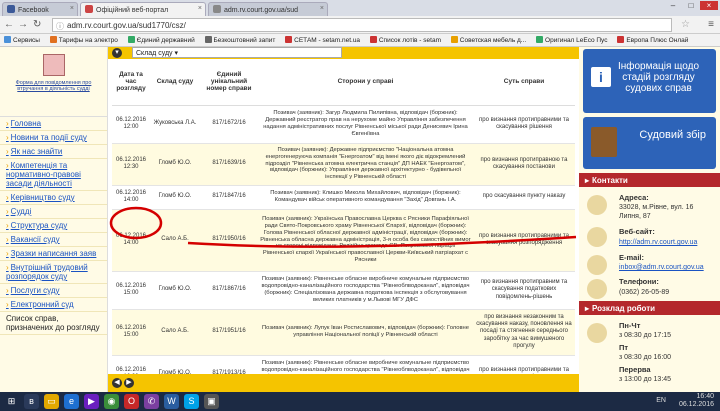  Describe the element at coordinates (649, 143) in the screenshot. I see `court-fee-banner: Судовий збір` at that location.